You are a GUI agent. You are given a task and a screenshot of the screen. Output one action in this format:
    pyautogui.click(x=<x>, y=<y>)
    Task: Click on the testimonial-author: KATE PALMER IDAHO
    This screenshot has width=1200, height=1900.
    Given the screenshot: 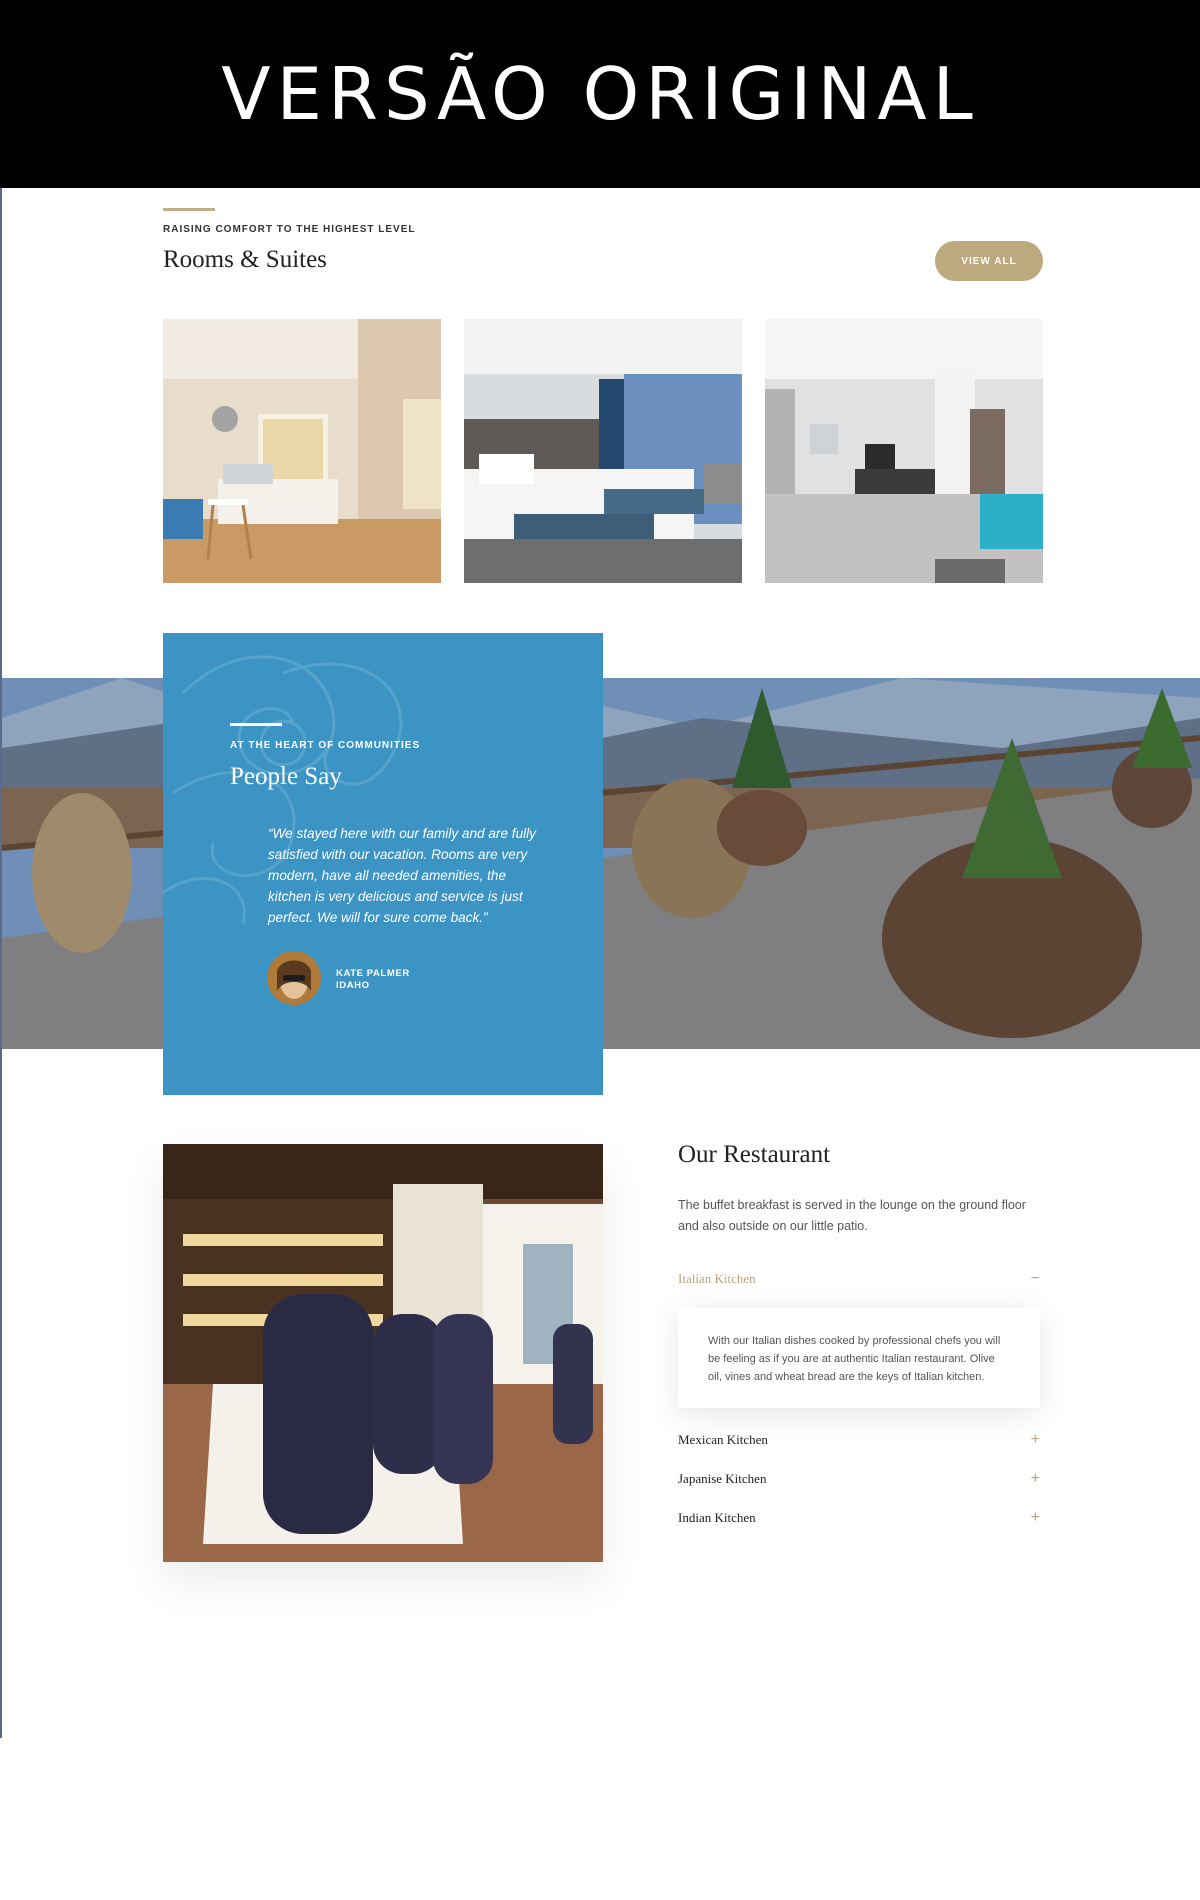 What is the action you would take?
    pyautogui.click(x=373, y=980)
    